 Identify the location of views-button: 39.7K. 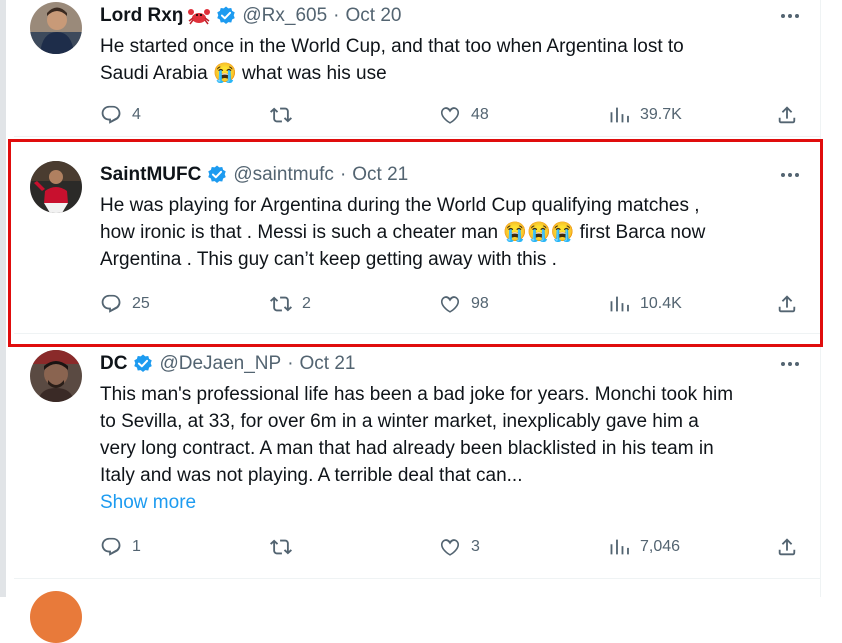
(645, 115).